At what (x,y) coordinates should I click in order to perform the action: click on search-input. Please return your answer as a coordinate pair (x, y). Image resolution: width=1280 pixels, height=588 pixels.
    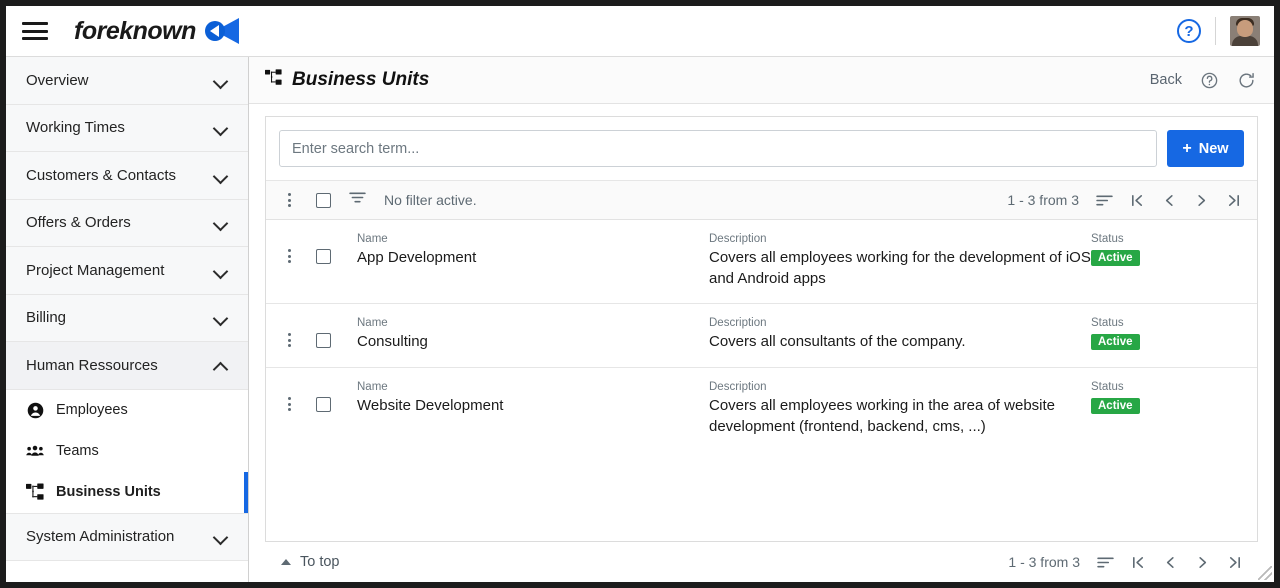
    Looking at the image, I should click on (718, 148).